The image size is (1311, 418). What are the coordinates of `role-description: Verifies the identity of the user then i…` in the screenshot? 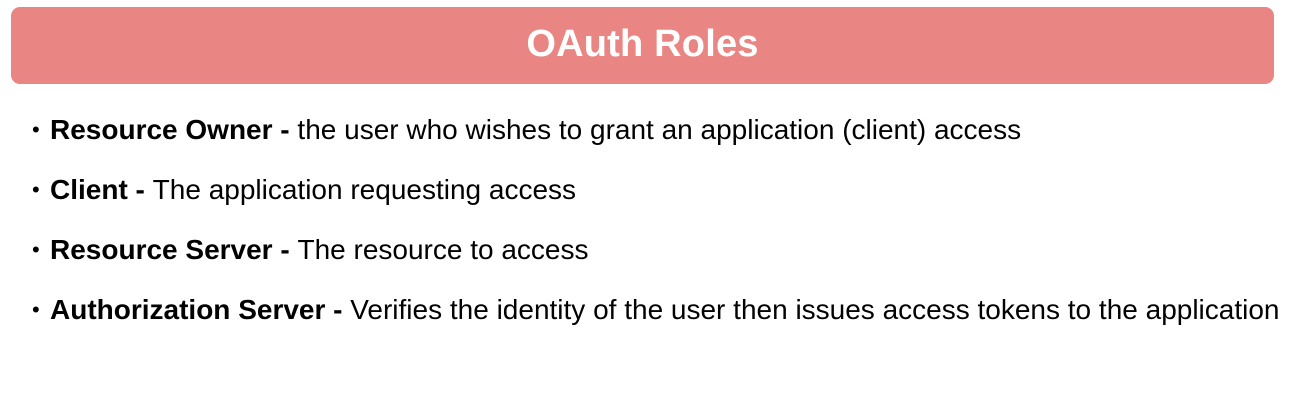 It's located at (815, 309).